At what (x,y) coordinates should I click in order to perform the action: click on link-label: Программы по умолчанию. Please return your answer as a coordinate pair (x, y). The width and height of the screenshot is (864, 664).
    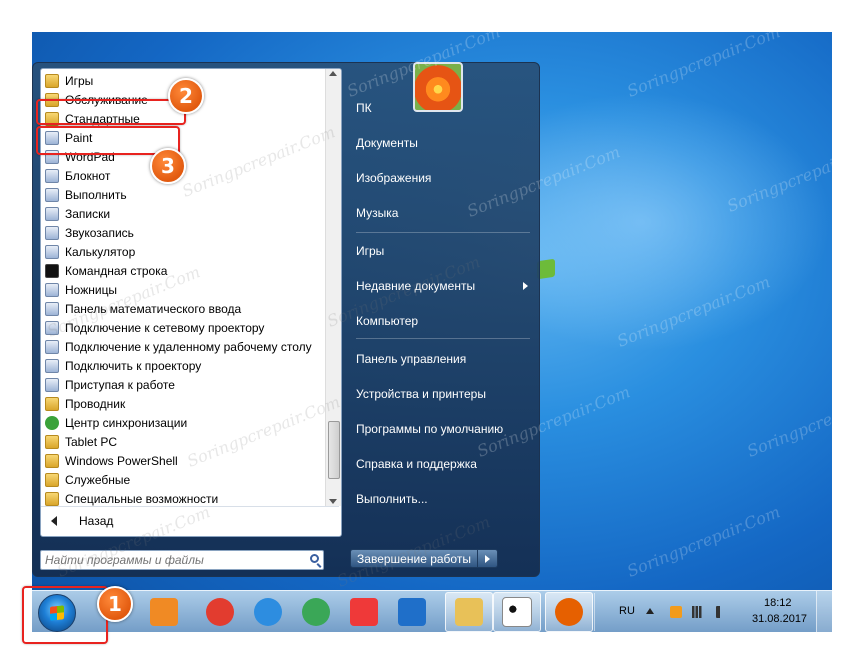
    Looking at the image, I should click on (430, 429).